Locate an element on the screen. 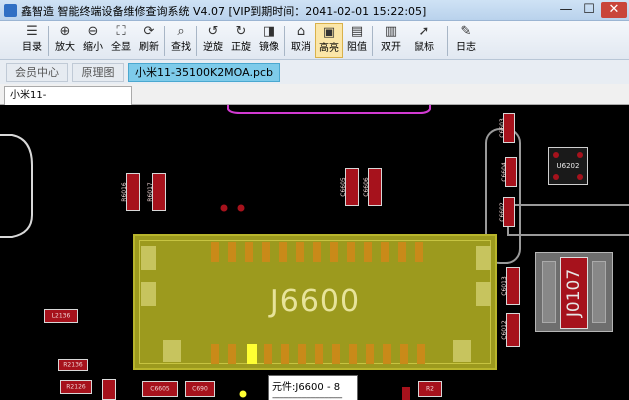 Image resolution: width=629 pixels, height=400 pixels. toolbar-button-resistance: ▤ 阻值 is located at coordinates (357, 40).